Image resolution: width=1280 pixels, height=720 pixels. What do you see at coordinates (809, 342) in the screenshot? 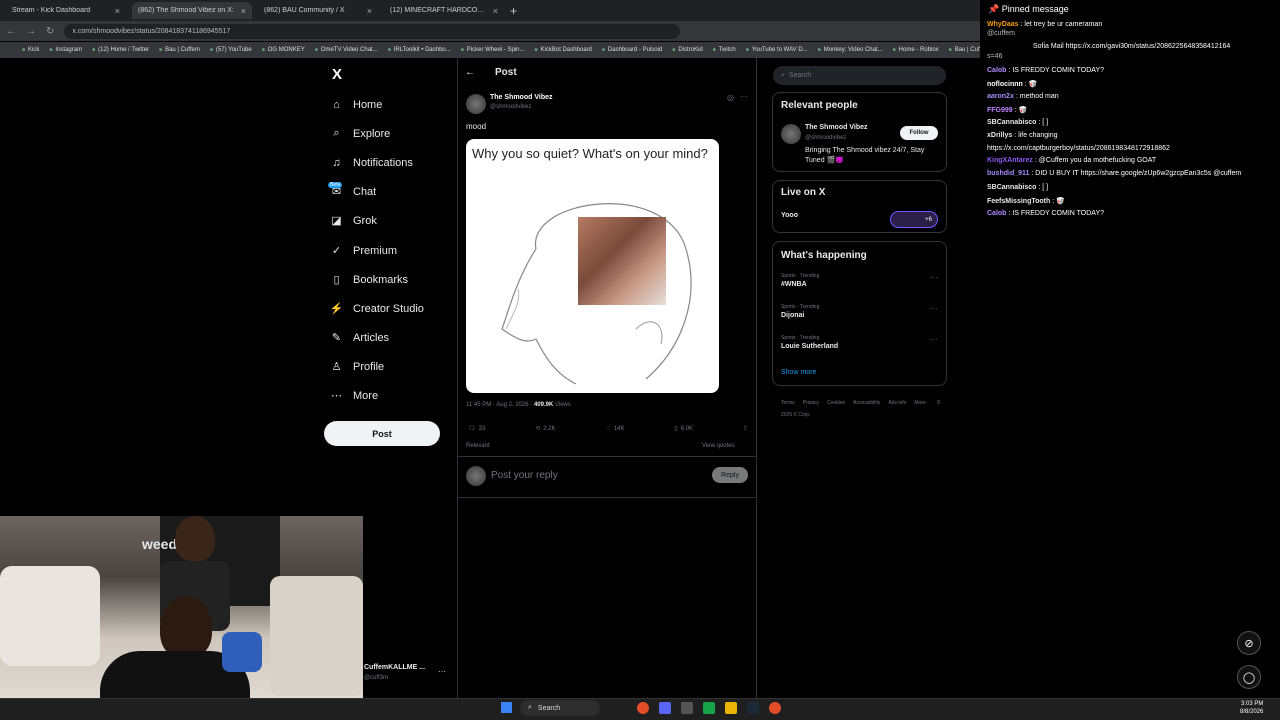
I see `trend-item: Sports · Trending Louie Sutherland` at bounding box center [809, 342].